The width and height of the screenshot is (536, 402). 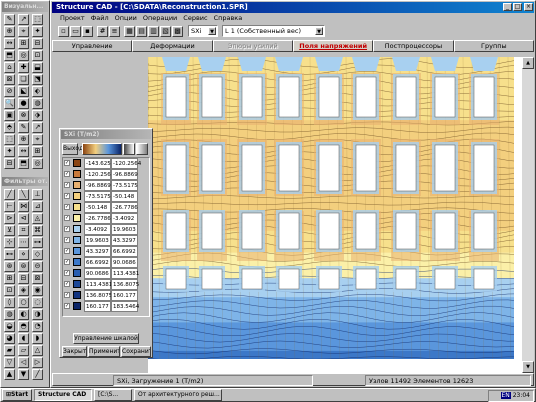 What do you see at coordinates (23, 115) in the screenshot?
I see `cancel-tool-icon: ⊗` at bounding box center [23, 115].